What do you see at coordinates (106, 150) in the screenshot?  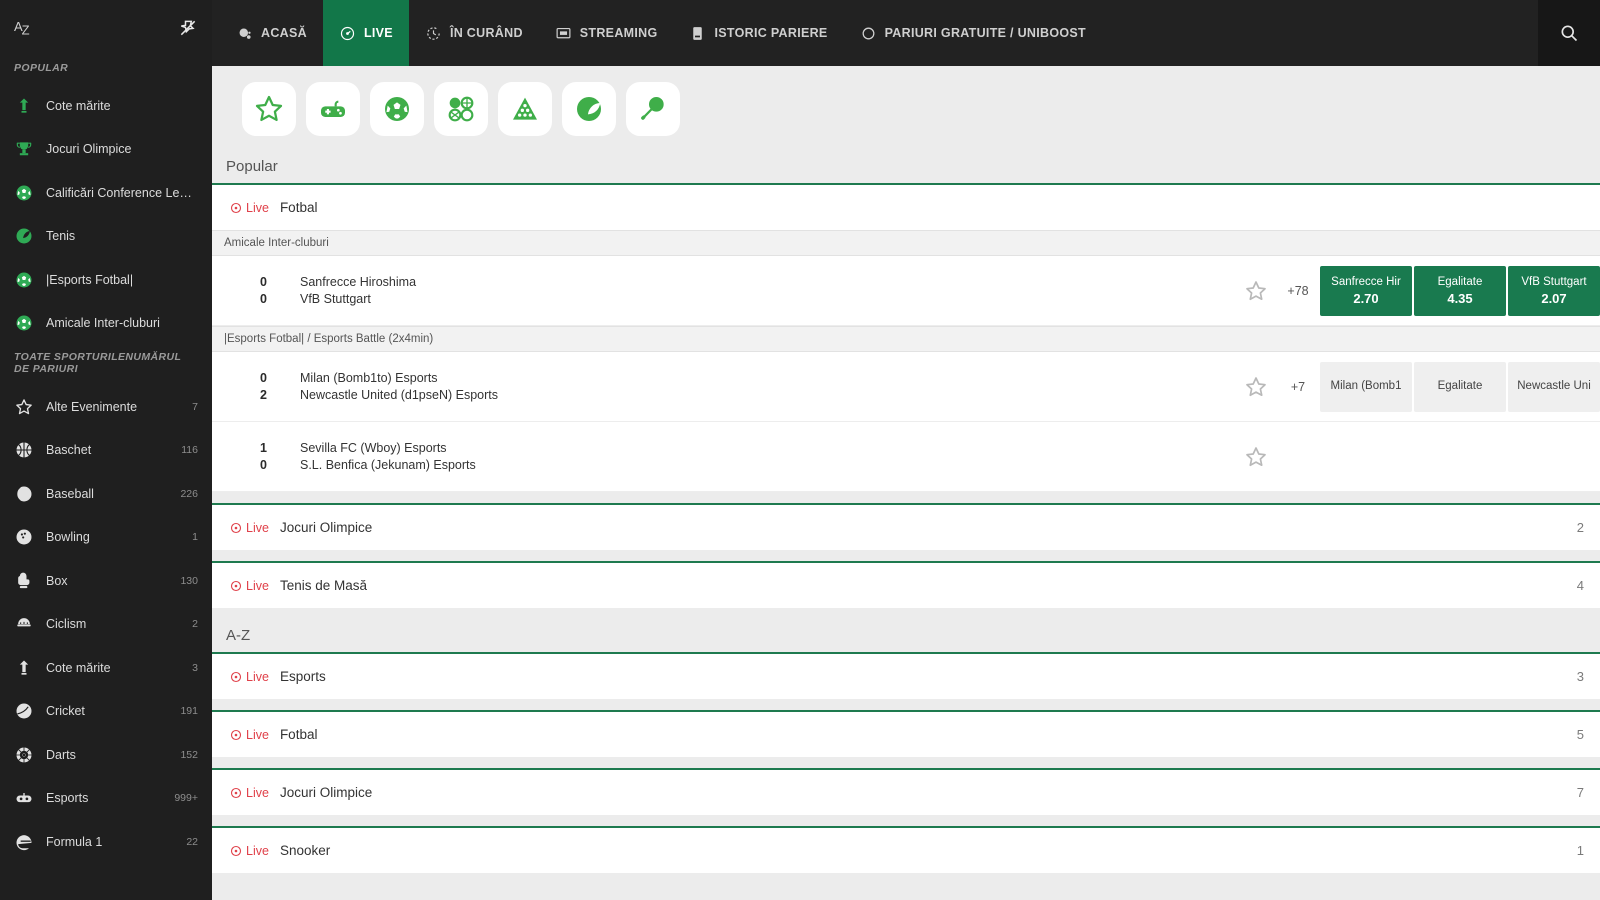 I see `sidebar-popular-item-1: Jocuri Olimpice` at bounding box center [106, 150].